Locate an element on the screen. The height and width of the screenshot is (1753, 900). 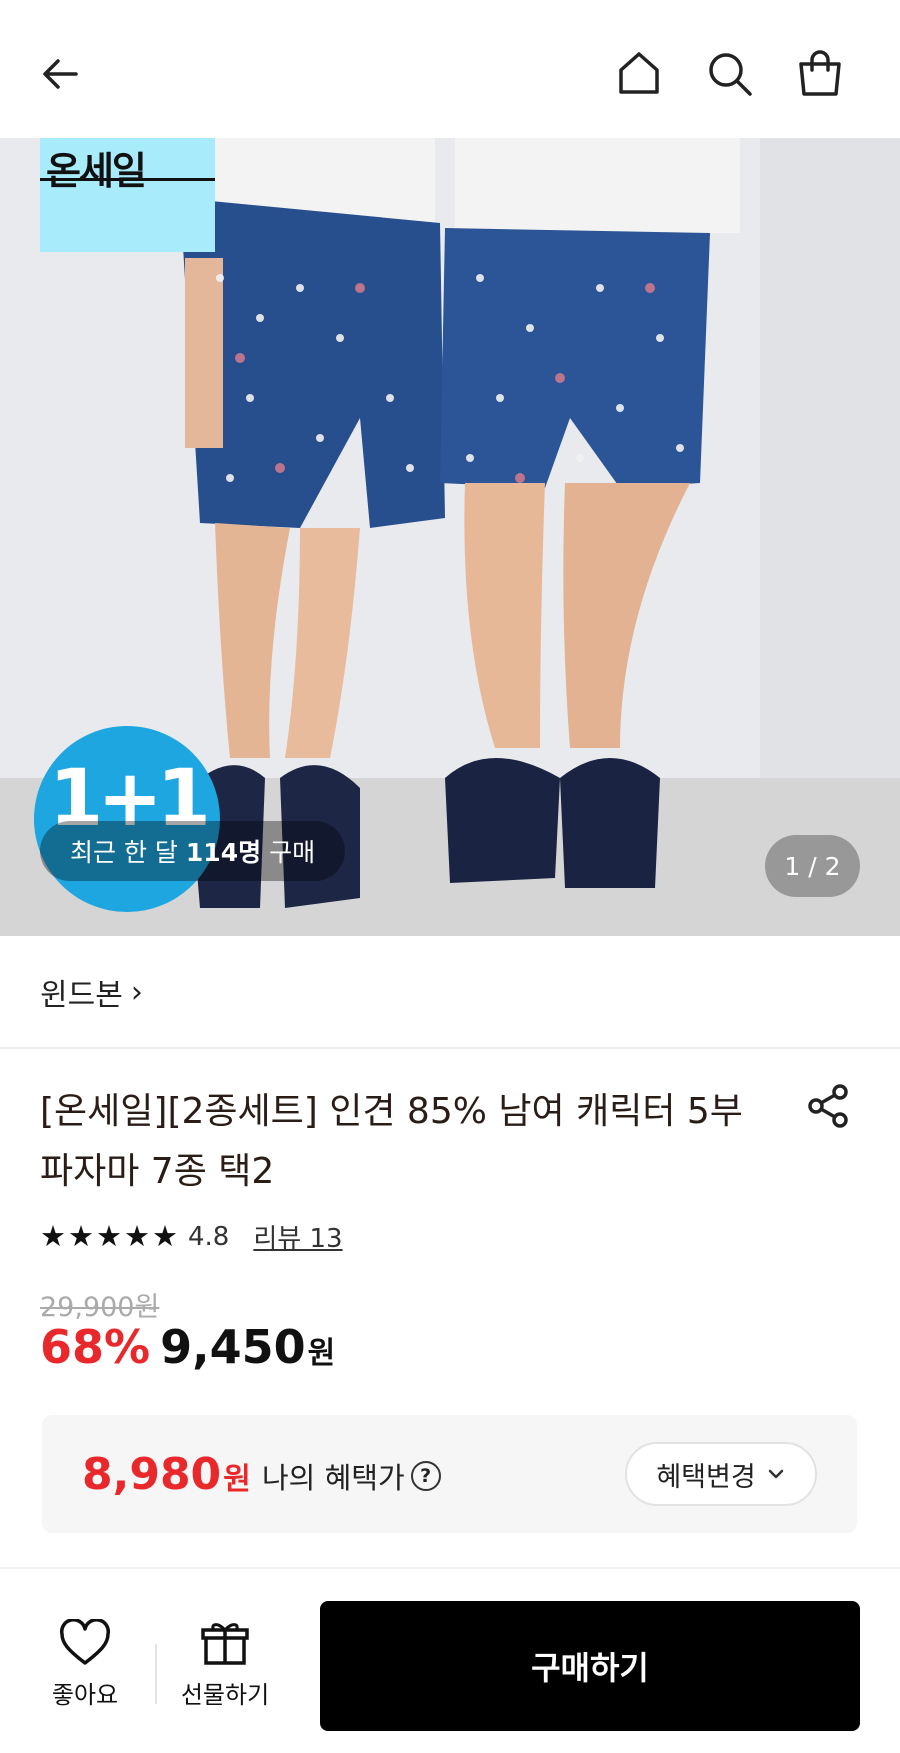
home-icon is located at coordinates (639, 73).